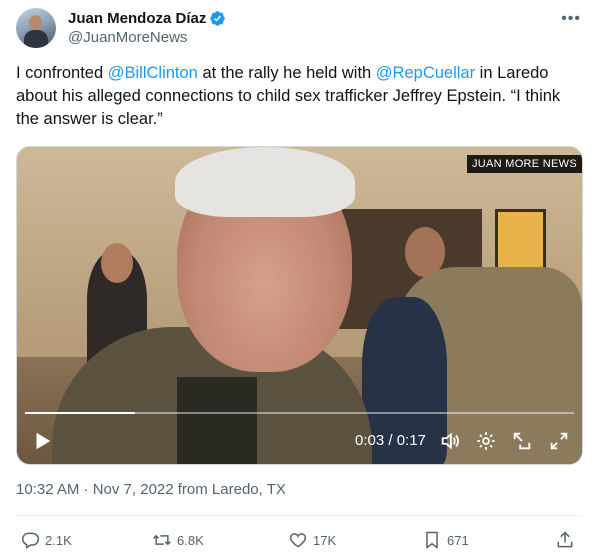  Describe the element at coordinates (571, 19) in the screenshot. I see `more-options-icon: •••` at that location.